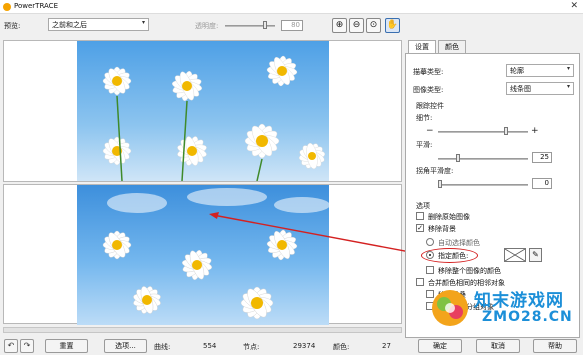 This screenshot has width=583, height=355. What do you see at coordinates (430, 270) in the screenshot?
I see `remove-entire-checkbox` at bounding box center [430, 270].